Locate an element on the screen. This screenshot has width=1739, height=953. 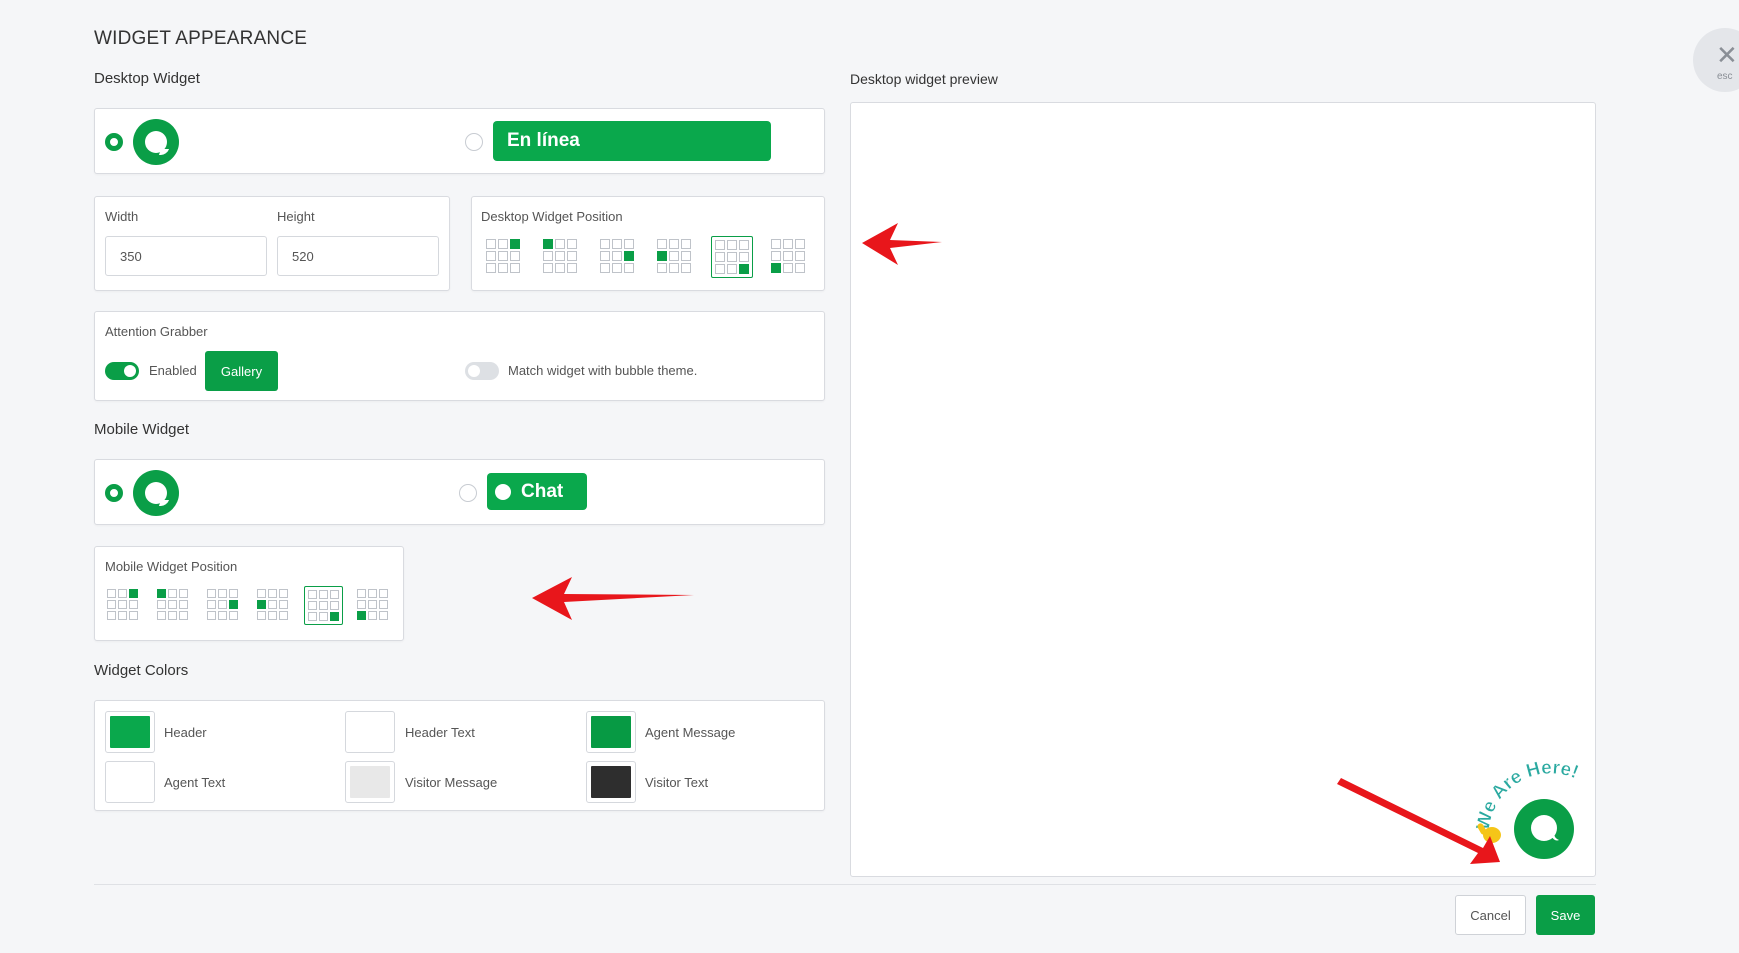
desktop-bubble-radio is located at coordinates (114, 142).